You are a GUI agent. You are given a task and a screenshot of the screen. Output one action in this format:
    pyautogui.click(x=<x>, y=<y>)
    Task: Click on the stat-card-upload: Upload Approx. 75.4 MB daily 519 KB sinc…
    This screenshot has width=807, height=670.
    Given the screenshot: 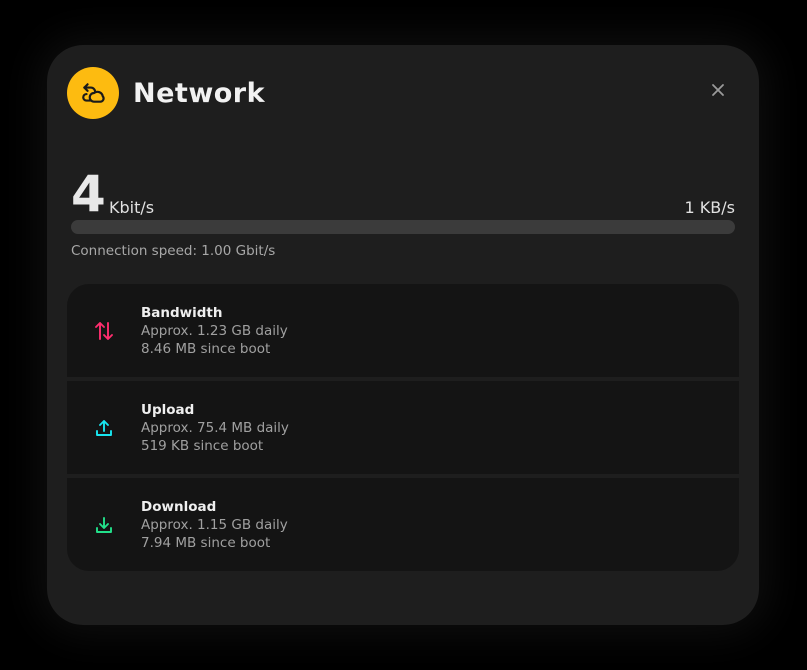 What is the action you would take?
    pyautogui.click(x=403, y=427)
    